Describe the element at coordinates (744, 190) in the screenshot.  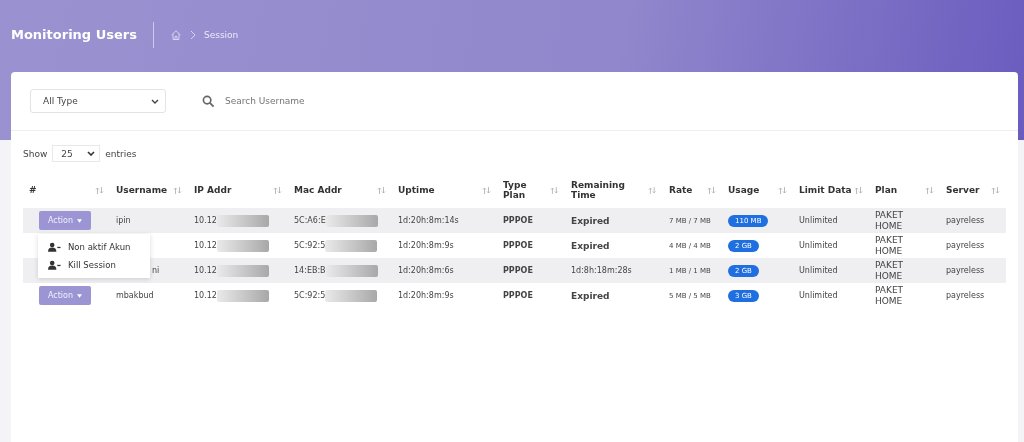
I see `column-header: Usage` at that location.